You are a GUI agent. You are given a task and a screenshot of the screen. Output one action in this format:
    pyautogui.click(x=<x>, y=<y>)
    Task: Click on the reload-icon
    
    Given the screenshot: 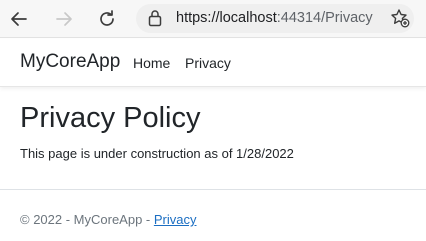 What is the action you would take?
    pyautogui.click(x=107, y=18)
    